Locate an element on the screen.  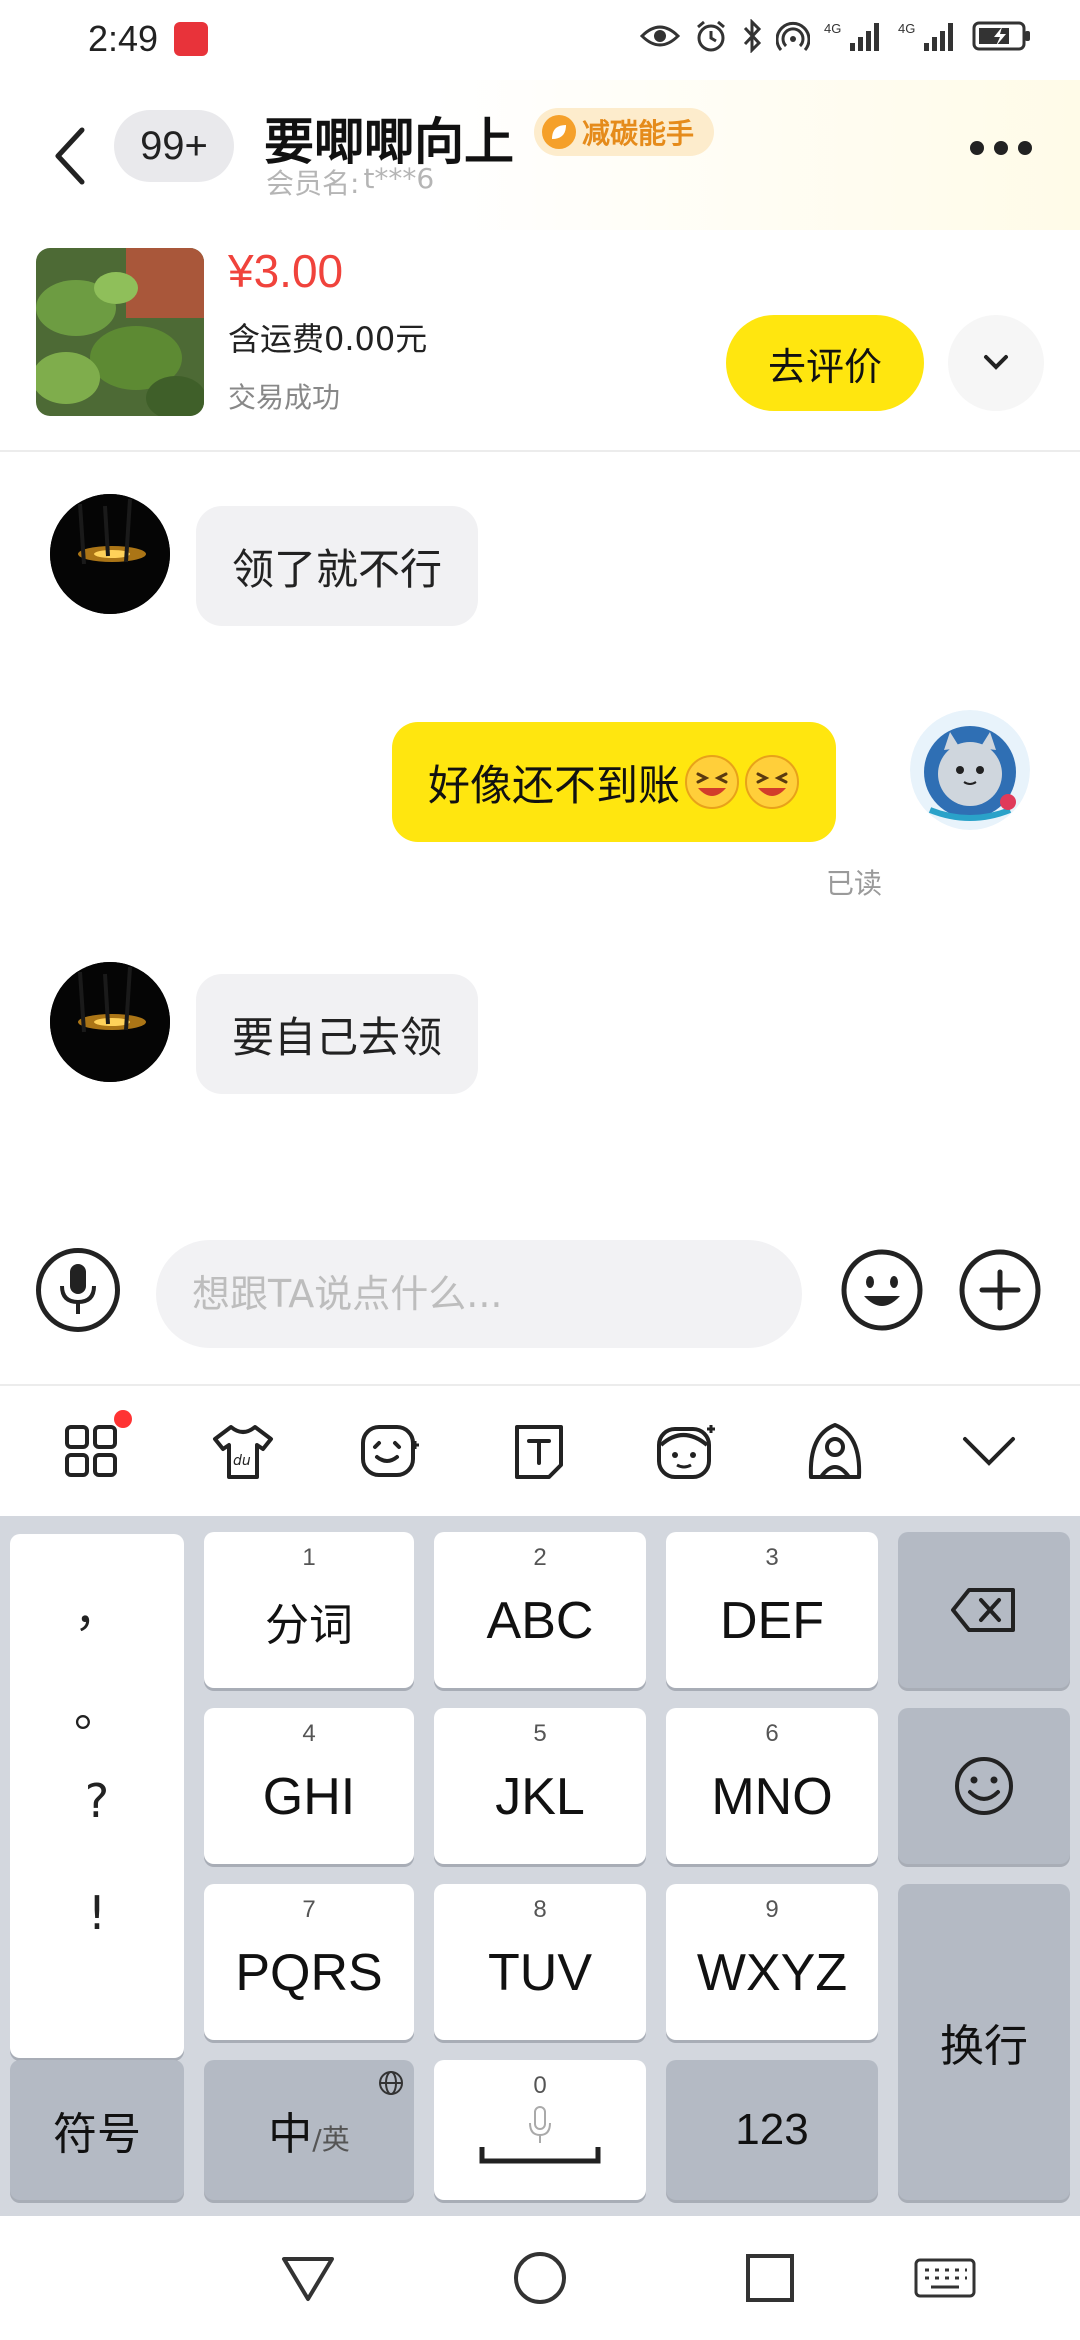
message-input-bar is located at coordinates (540, 1303).